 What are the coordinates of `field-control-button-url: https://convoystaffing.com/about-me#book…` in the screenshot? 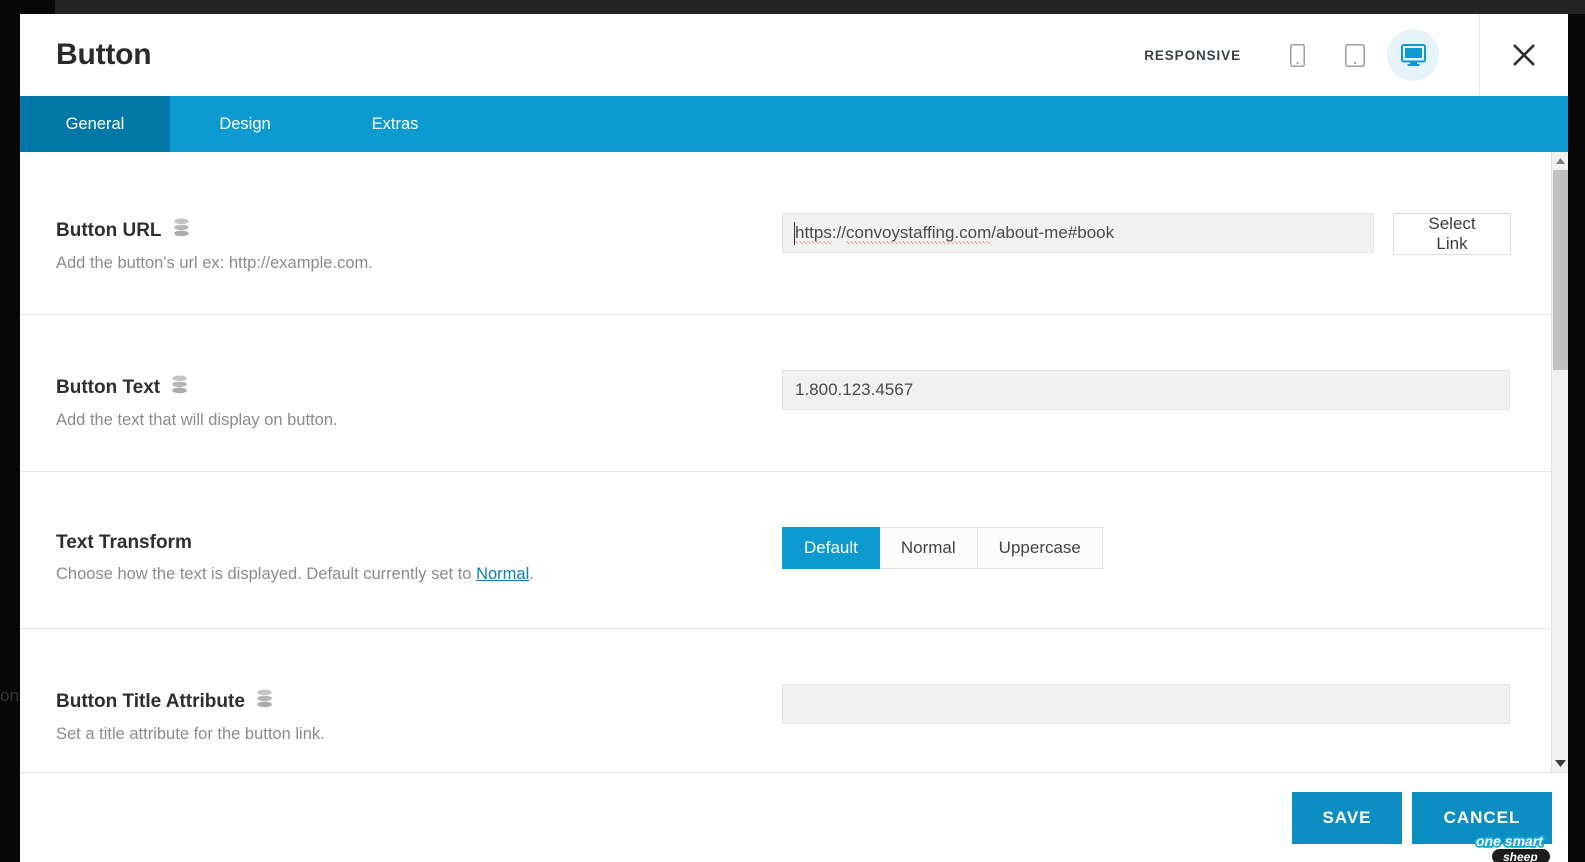 It's located at (1146, 232).